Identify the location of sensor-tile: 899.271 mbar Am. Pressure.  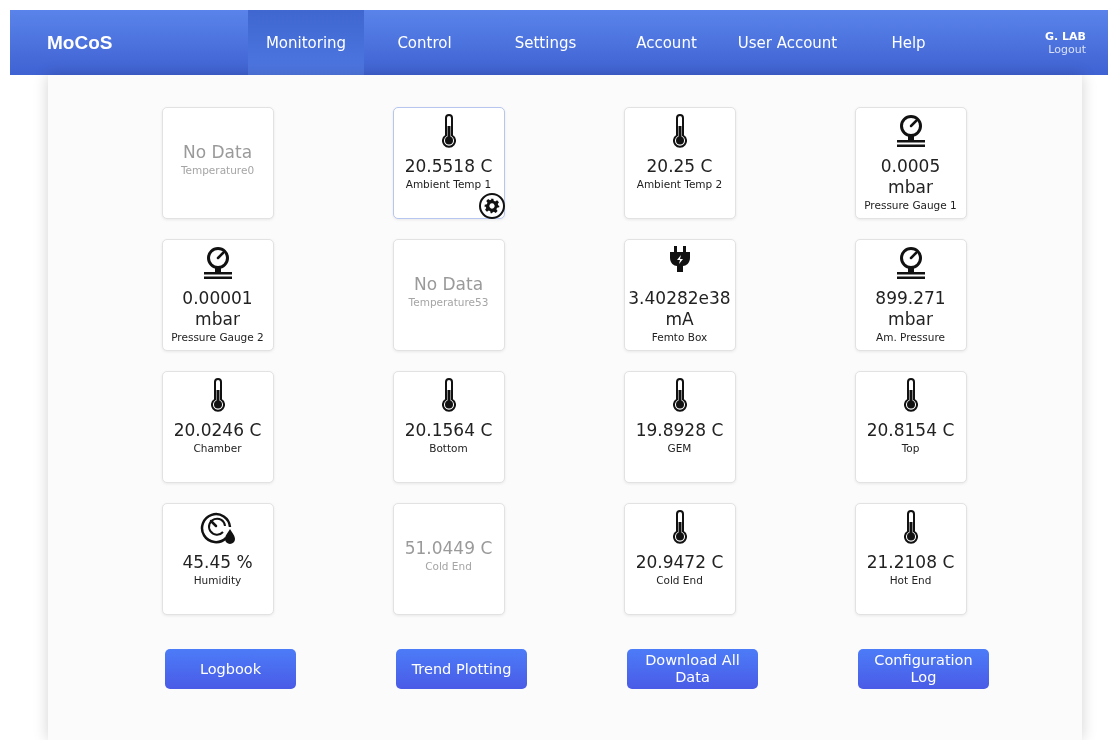
(910, 295).